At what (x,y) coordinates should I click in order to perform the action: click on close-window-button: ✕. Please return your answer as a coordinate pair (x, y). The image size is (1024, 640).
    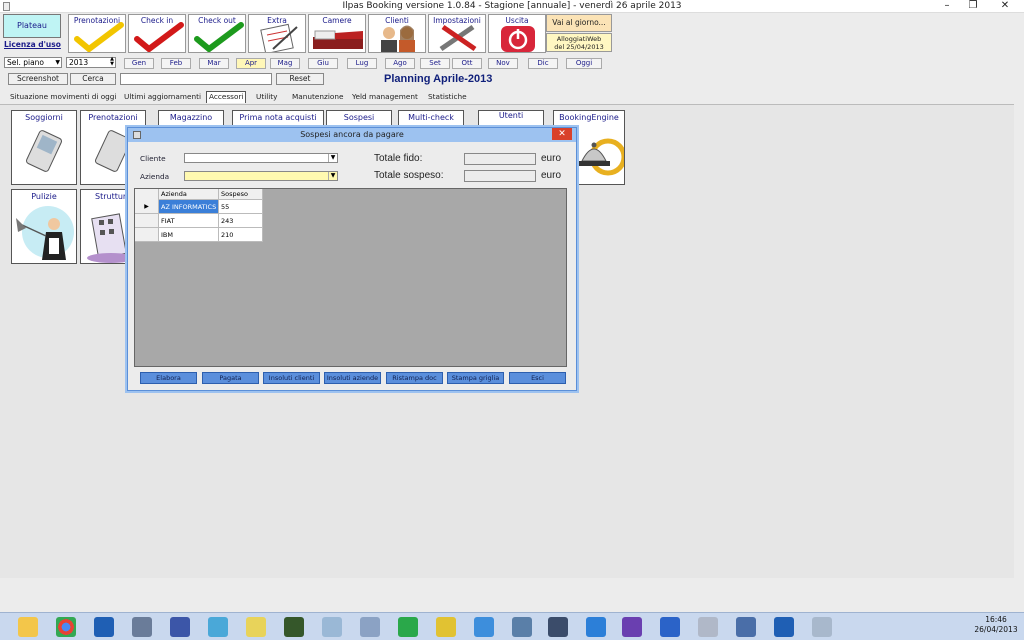
    Looking at the image, I should click on (1005, 6).